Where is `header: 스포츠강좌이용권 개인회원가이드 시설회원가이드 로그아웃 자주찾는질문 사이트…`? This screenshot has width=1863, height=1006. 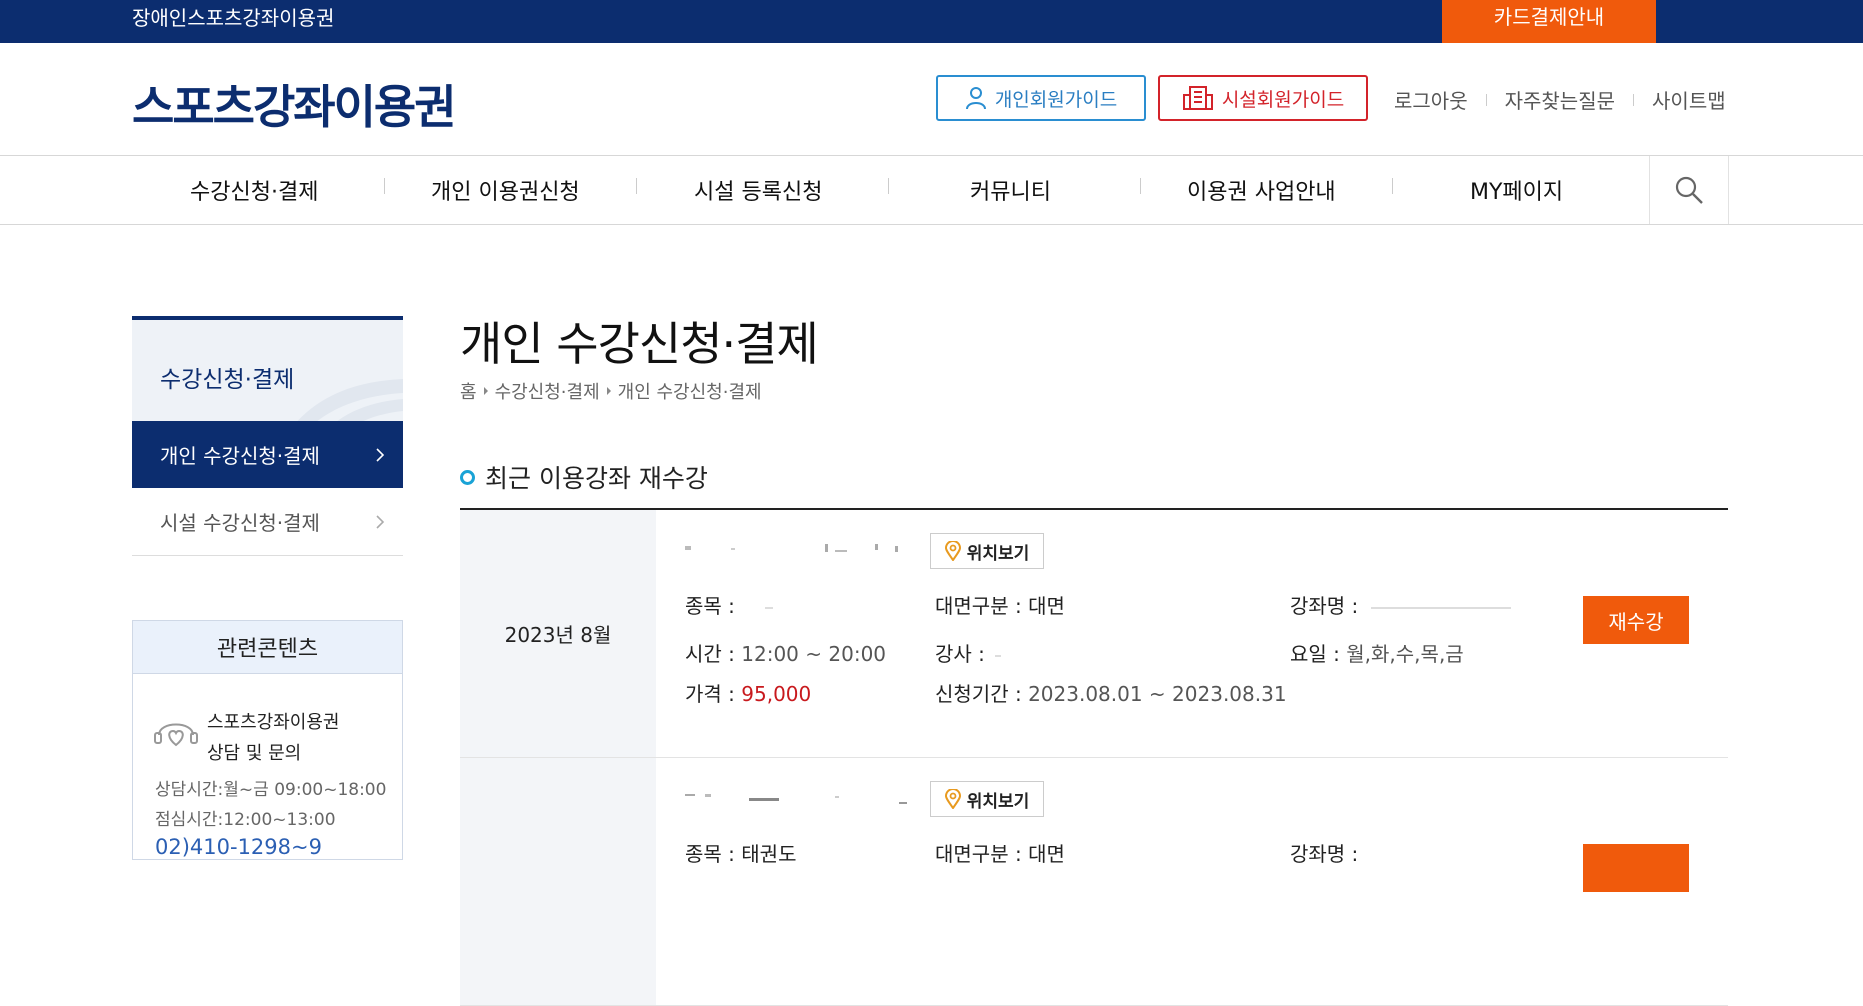
header: 스포츠강좌이용권 개인회원가이드 시설회원가이드 로그아웃 자주찾는질문 사이트… is located at coordinates (931, 99).